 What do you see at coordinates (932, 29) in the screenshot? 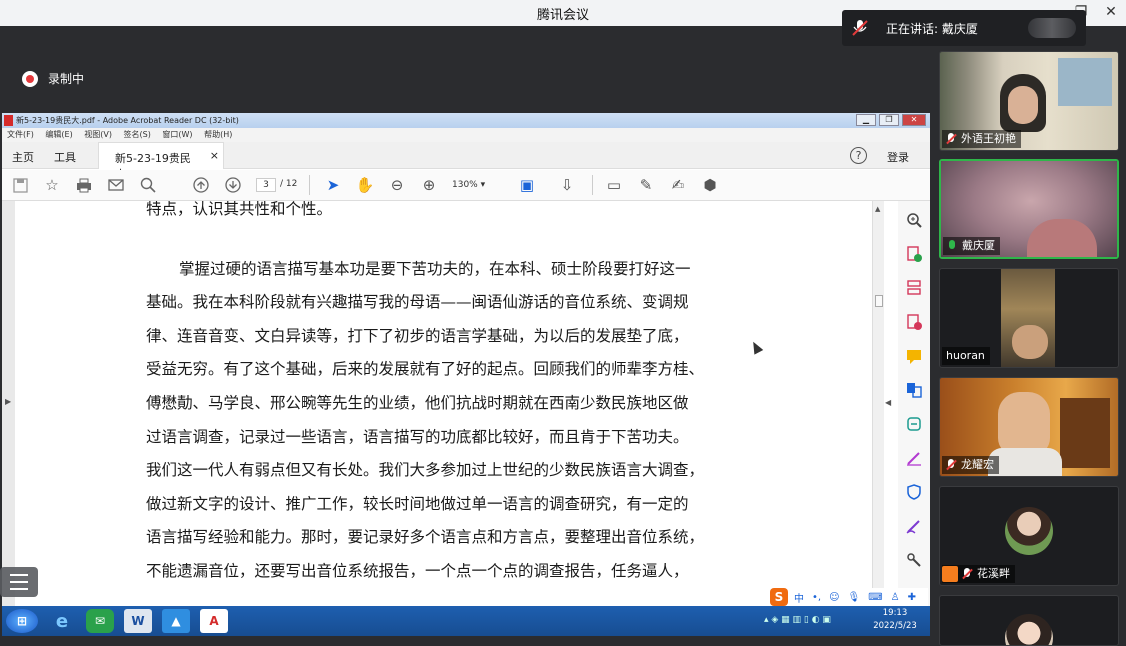
I see `speaking-label: 正在讲话: 戴庆厦` at bounding box center [932, 29].